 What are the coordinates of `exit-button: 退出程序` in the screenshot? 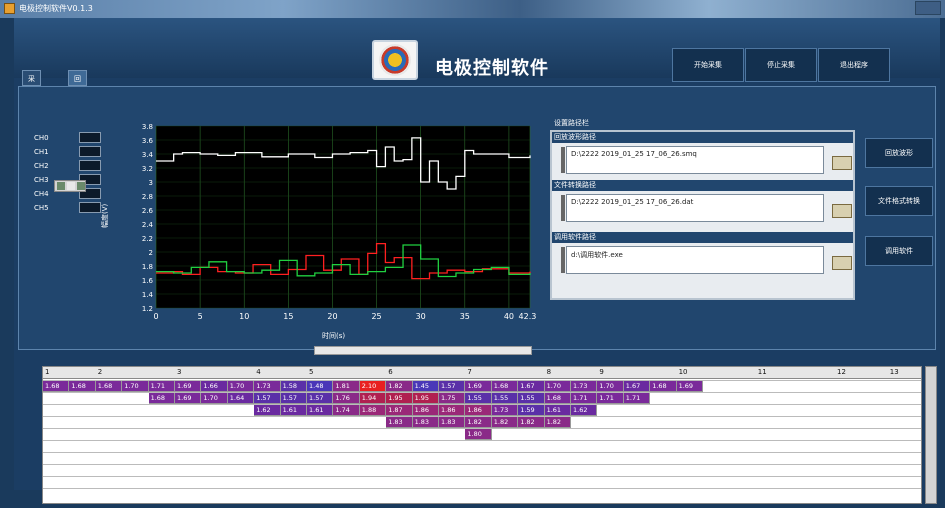 It's located at (854, 65).